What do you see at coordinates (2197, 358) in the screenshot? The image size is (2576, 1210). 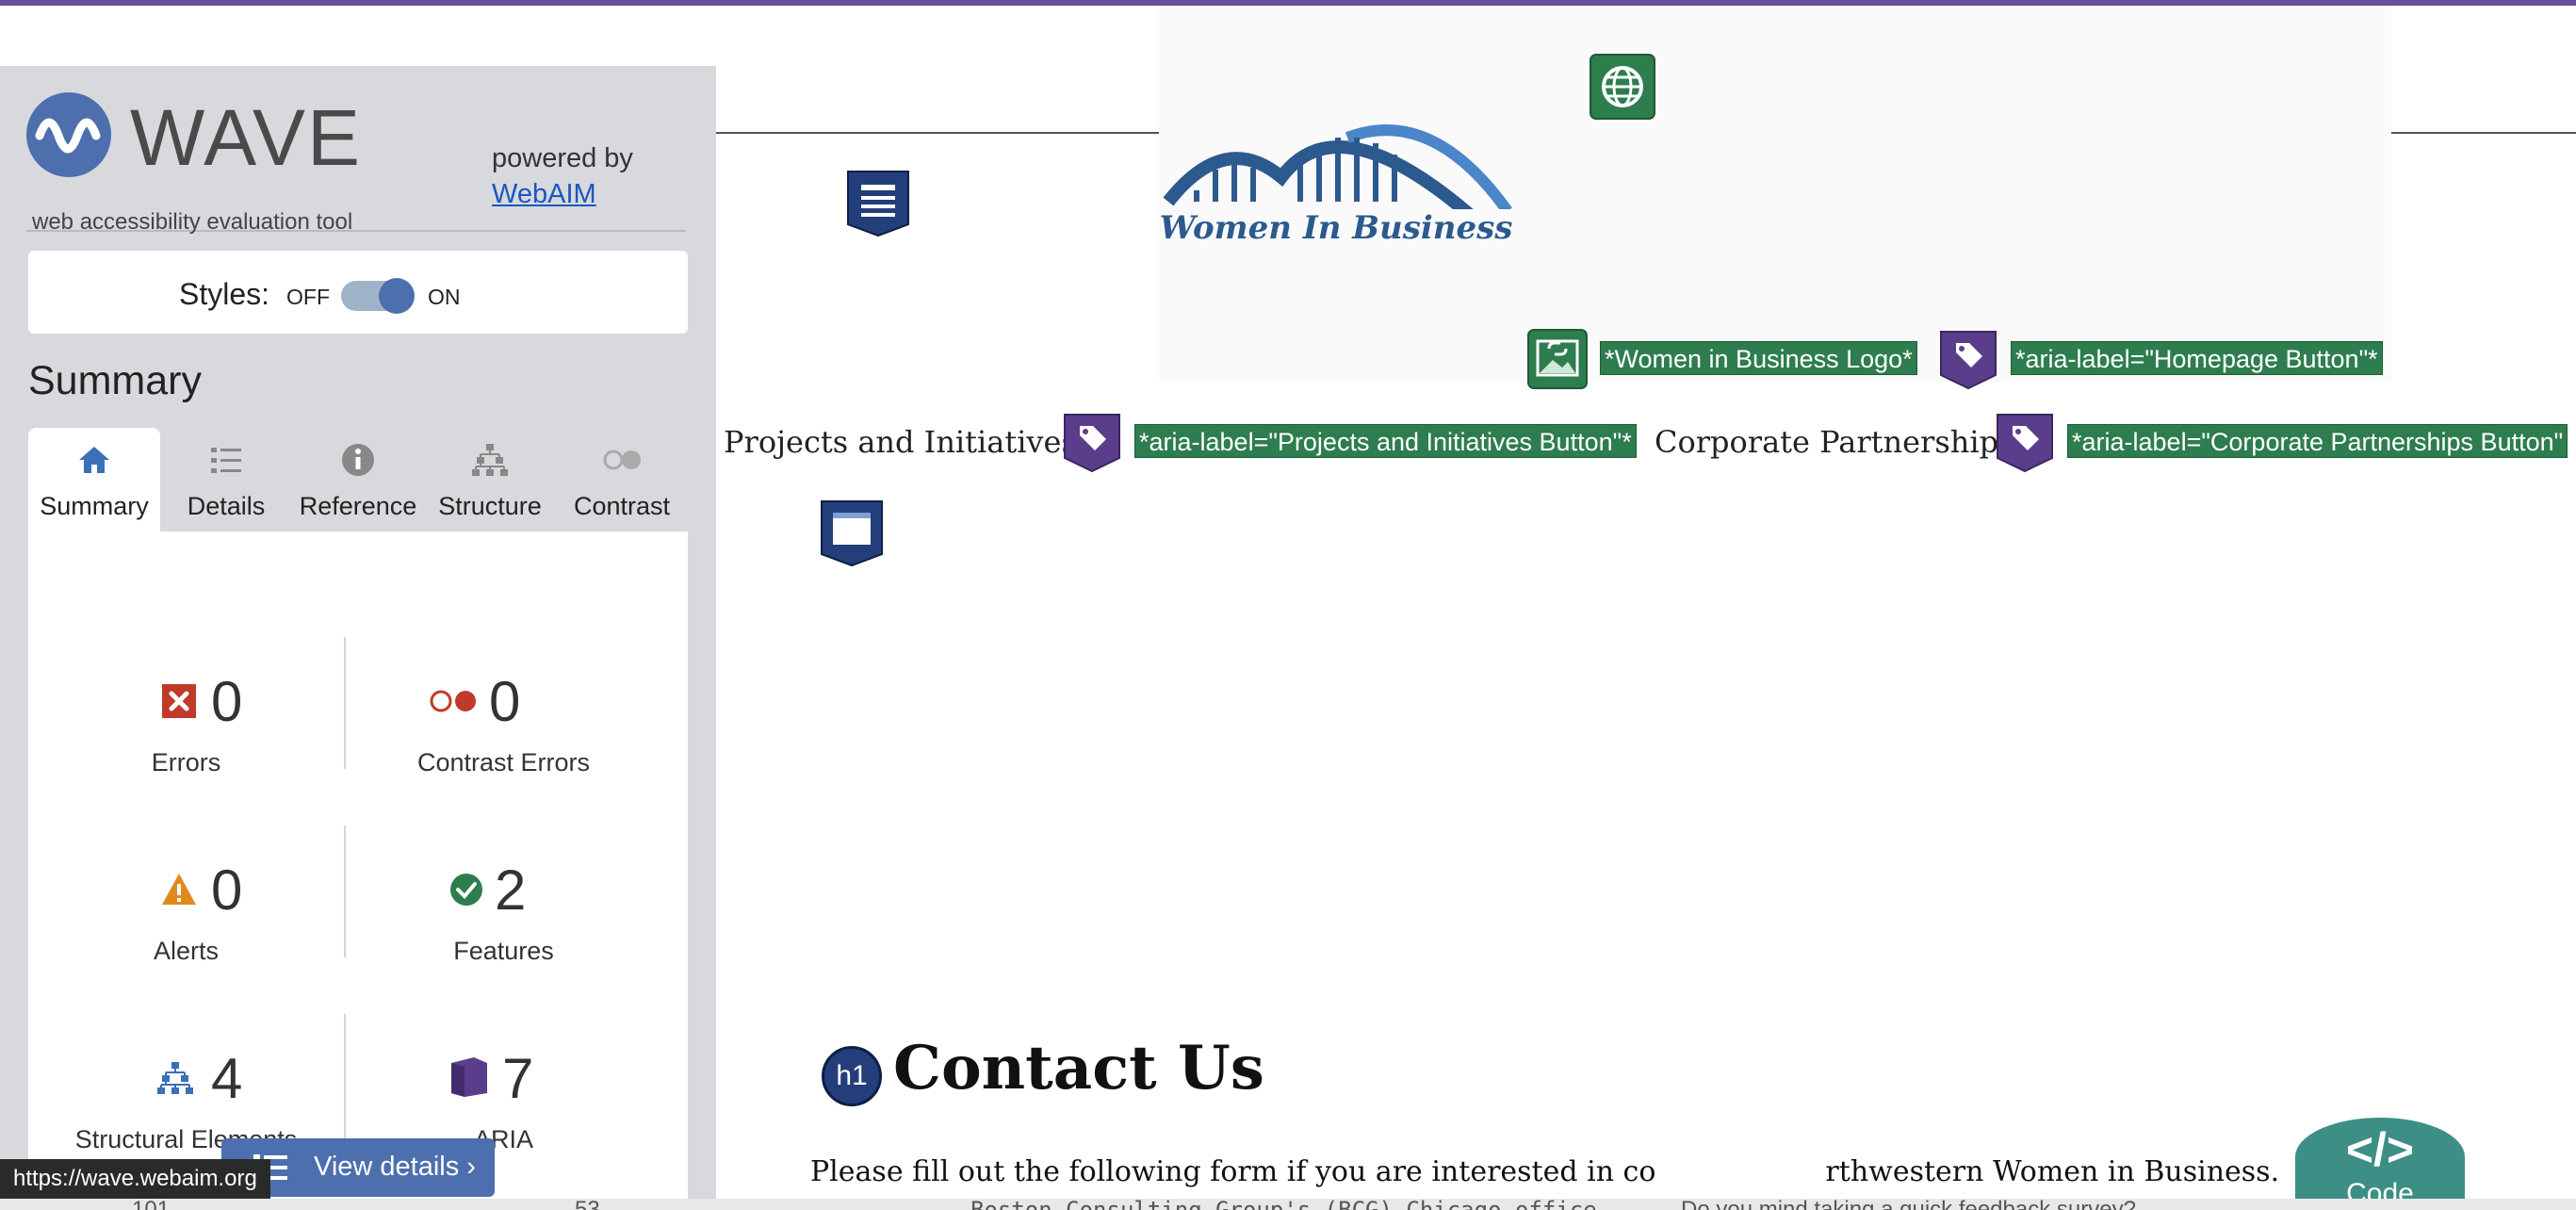 I see `homepage-aria-chip: *aria-label="Homepage Button"*` at bounding box center [2197, 358].